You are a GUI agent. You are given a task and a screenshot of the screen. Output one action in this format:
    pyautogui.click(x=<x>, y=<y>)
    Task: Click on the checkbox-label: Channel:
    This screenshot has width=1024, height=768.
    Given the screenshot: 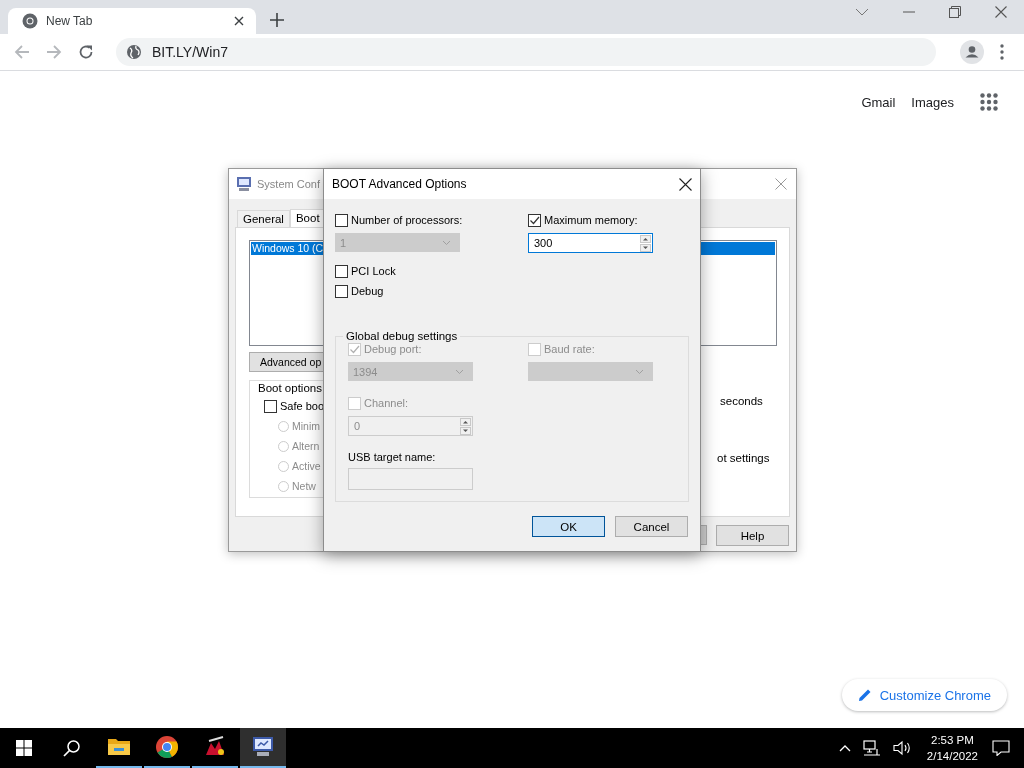 What is the action you would take?
    pyautogui.click(x=386, y=403)
    